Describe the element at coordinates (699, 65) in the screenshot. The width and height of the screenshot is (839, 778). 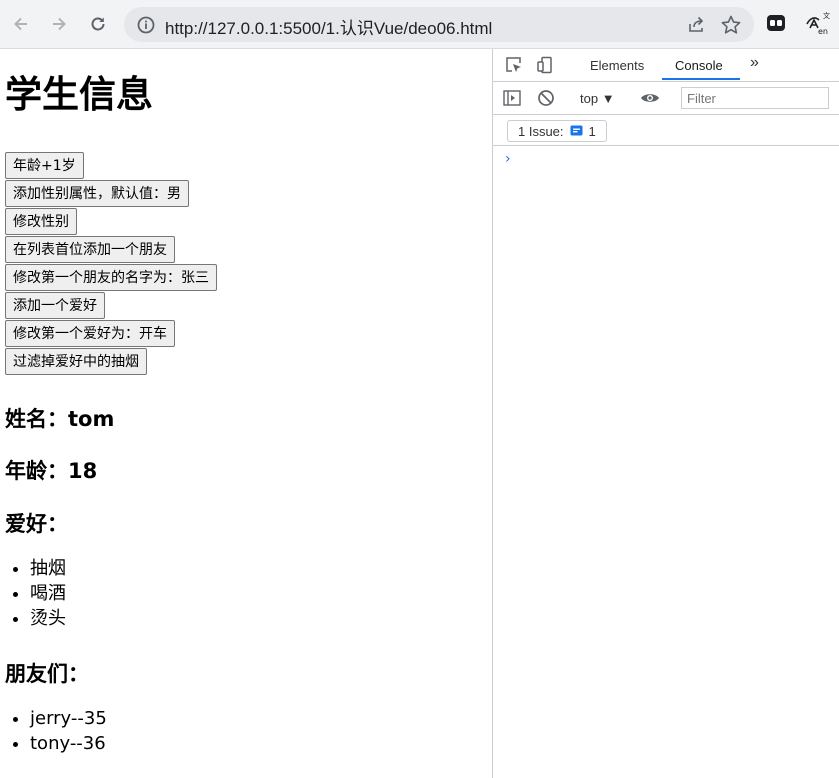
I see `tab-console: Console` at that location.